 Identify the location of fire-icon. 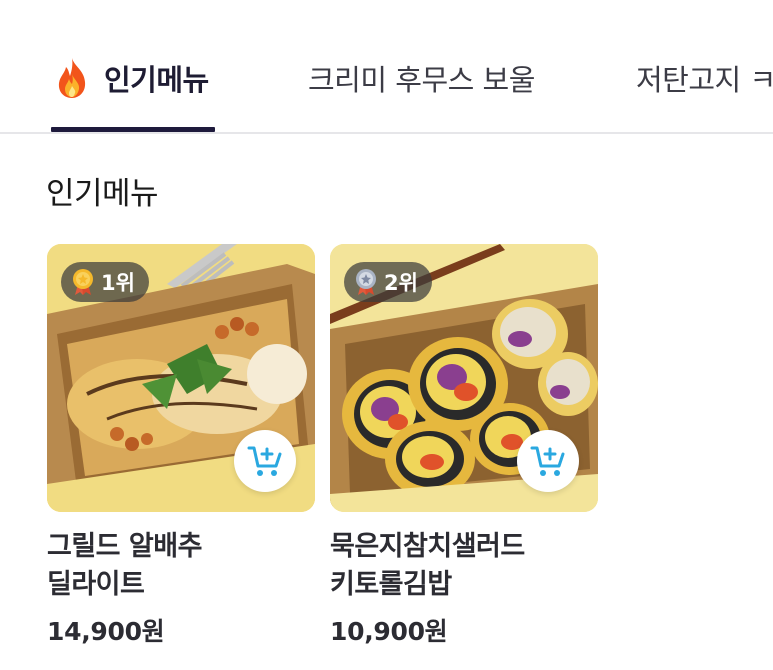
(72, 78).